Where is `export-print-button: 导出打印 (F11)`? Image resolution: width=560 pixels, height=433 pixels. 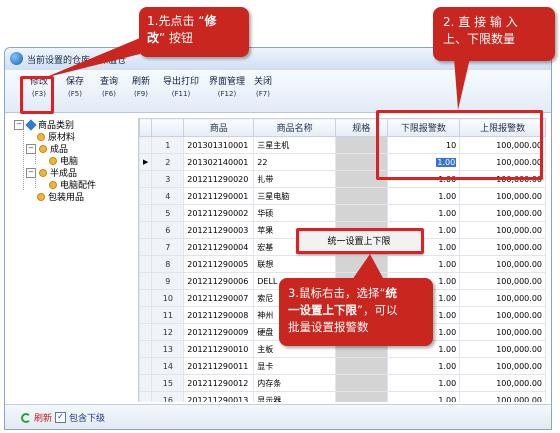
export-print-button: 导出打印 (F11) is located at coordinates (181, 88).